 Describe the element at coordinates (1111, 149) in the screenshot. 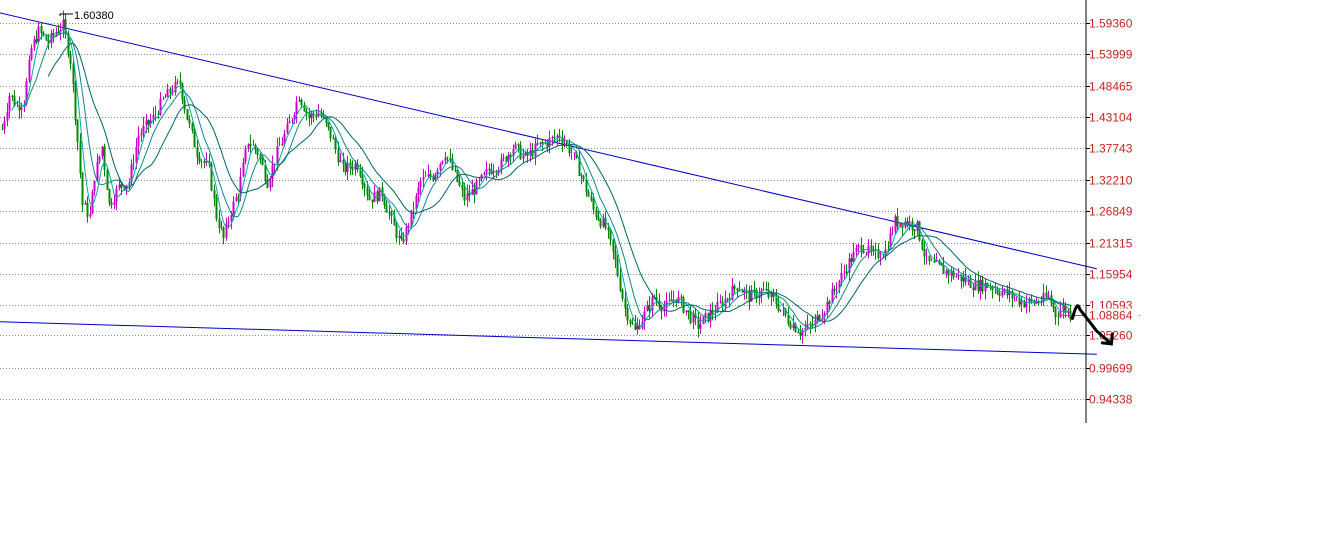

I see `y-tick-label: 1.37743` at that location.